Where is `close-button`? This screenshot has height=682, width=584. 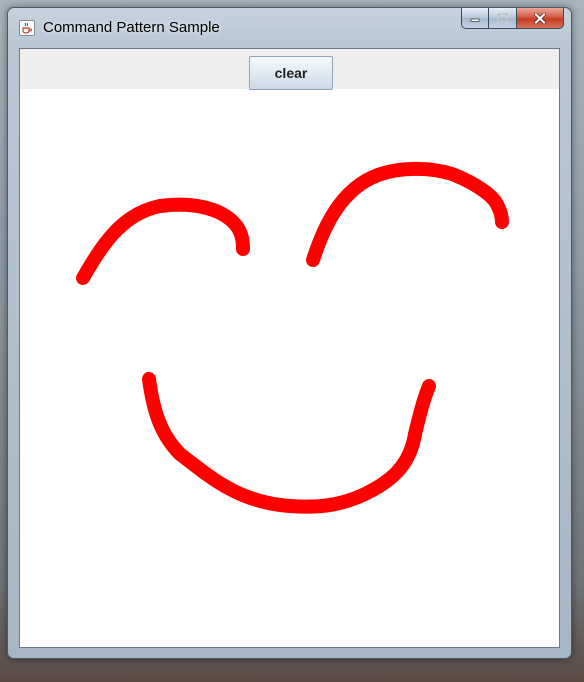
close-button is located at coordinates (540, 18).